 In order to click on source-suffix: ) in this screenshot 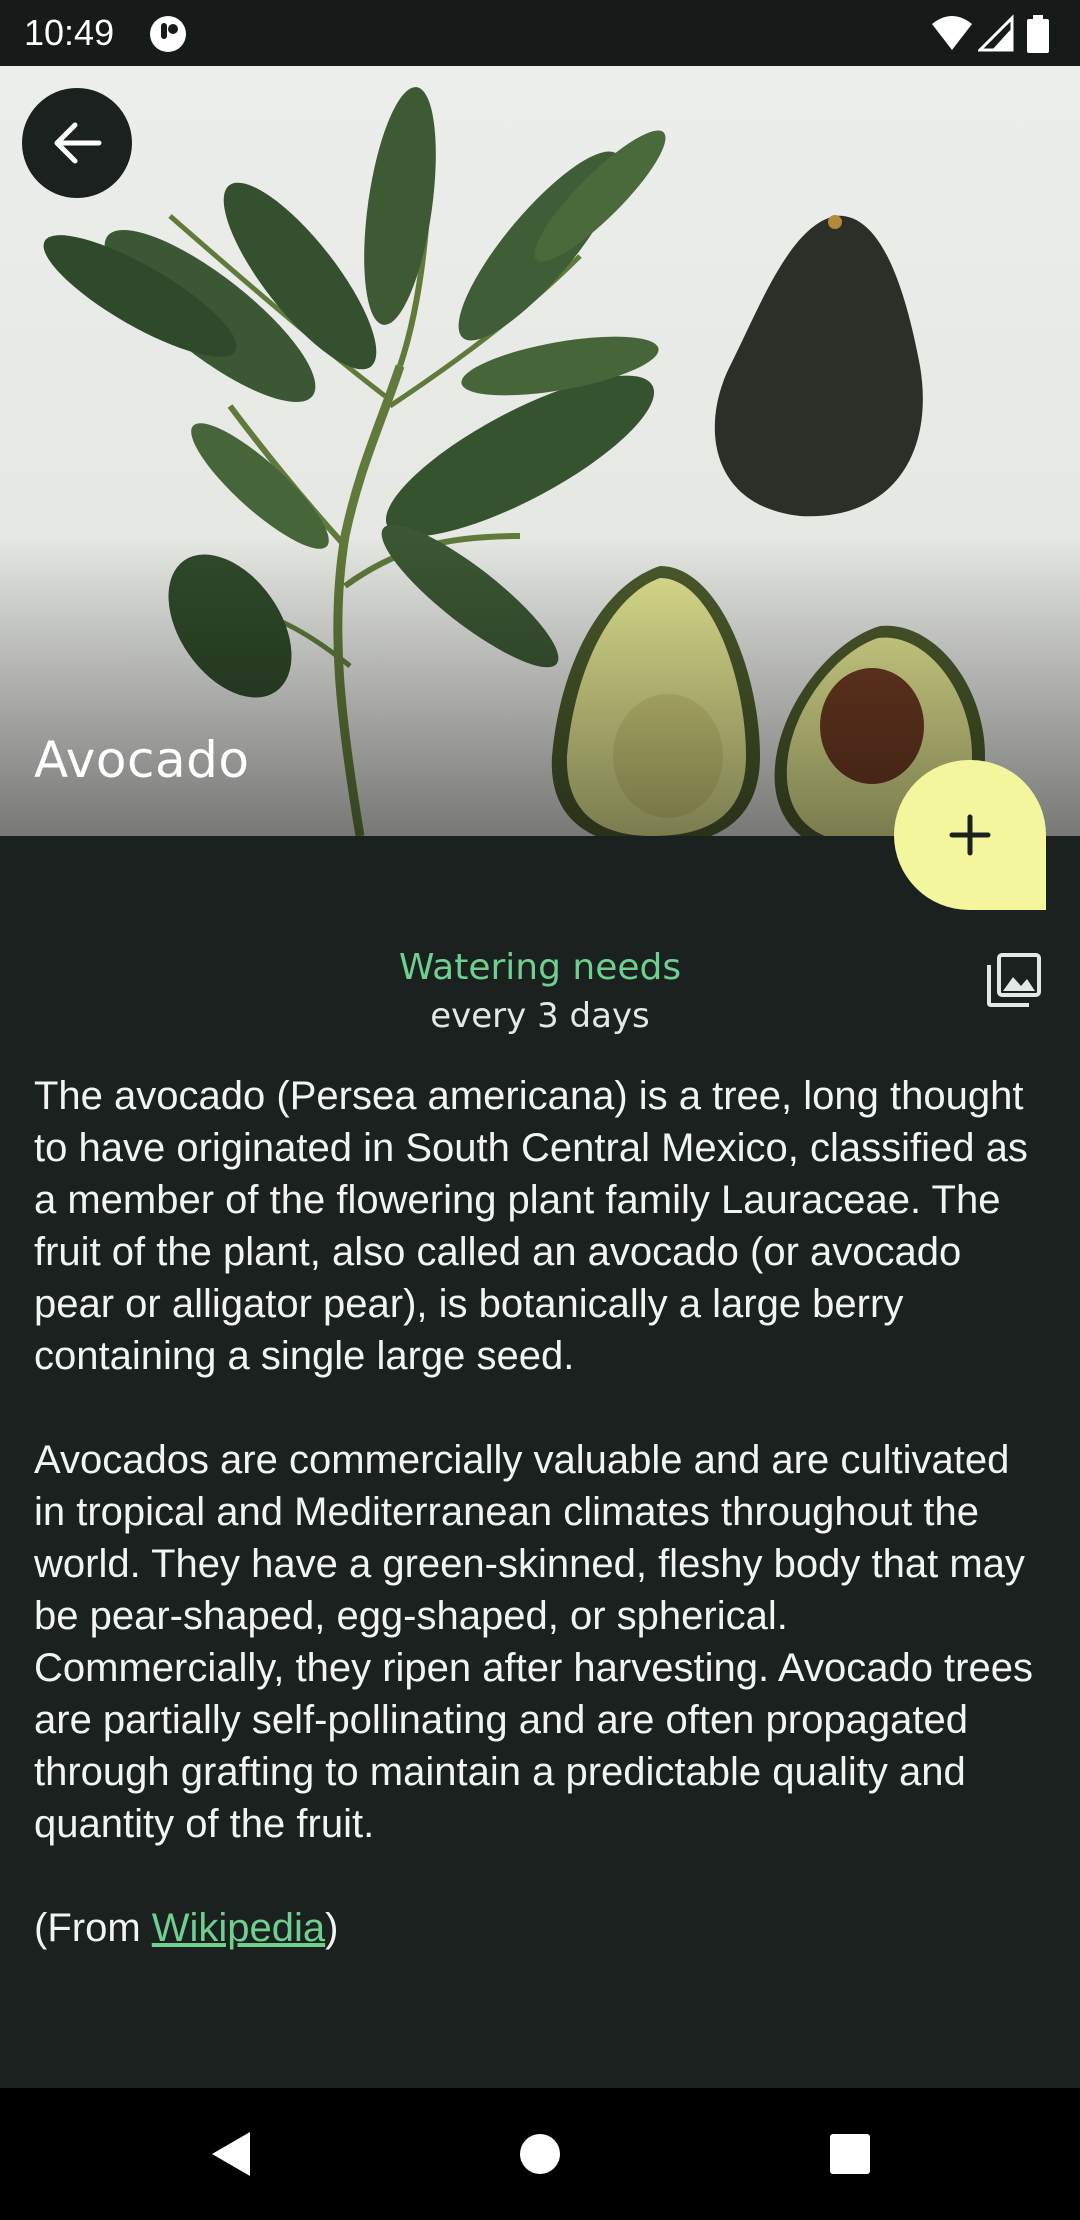, I will do `click(332, 1928)`.